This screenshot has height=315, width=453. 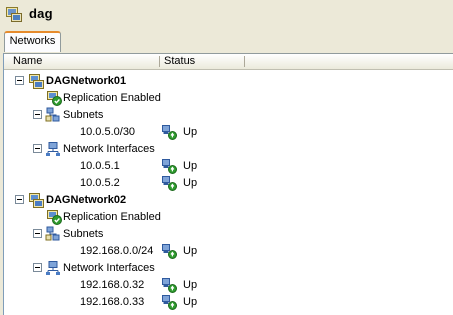 What do you see at coordinates (27, 61) in the screenshot?
I see `column-name: Name` at bounding box center [27, 61].